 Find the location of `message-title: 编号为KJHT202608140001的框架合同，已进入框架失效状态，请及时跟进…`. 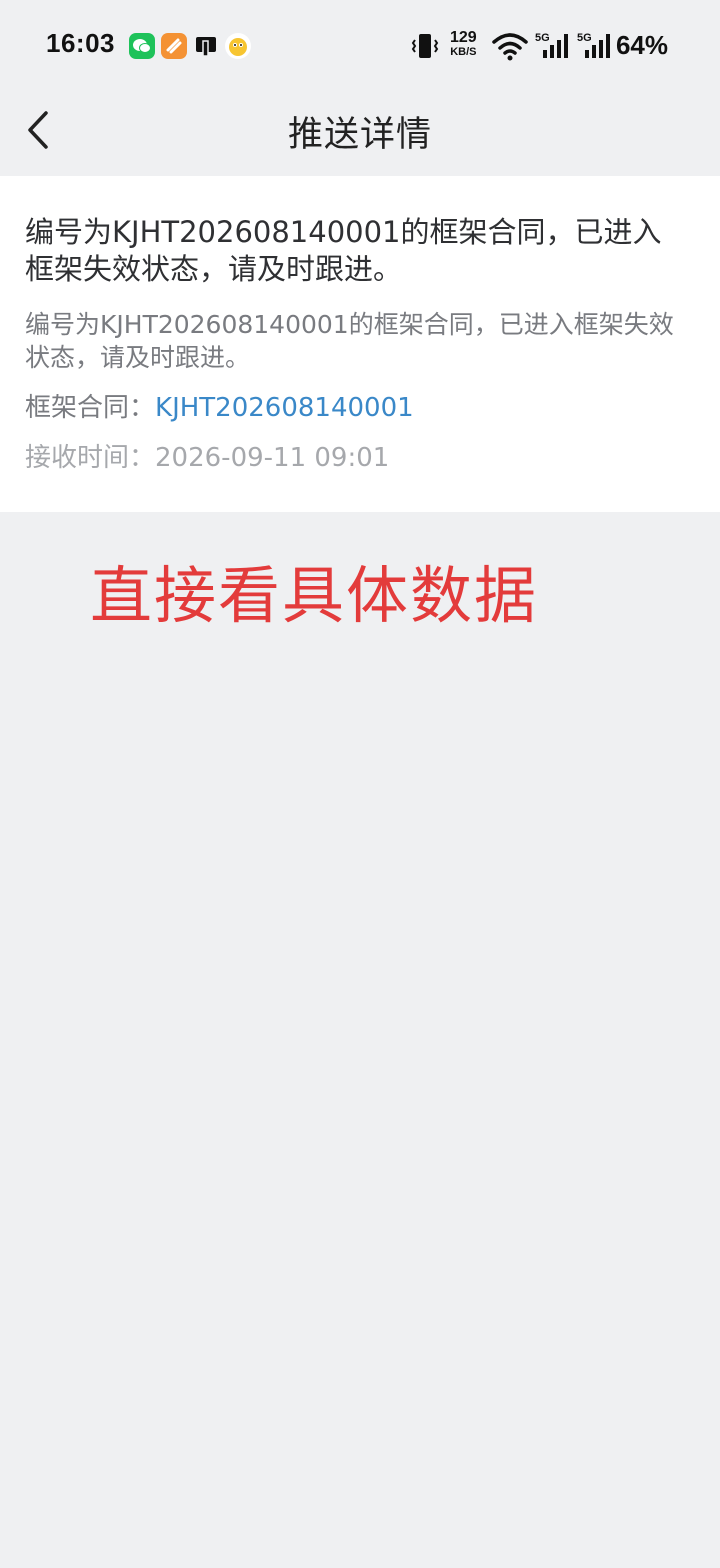

message-title: 编号为KJHT202608140001的框架合同，已进入框架失效状态，请及时跟进… is located at coordinates (343, 250).